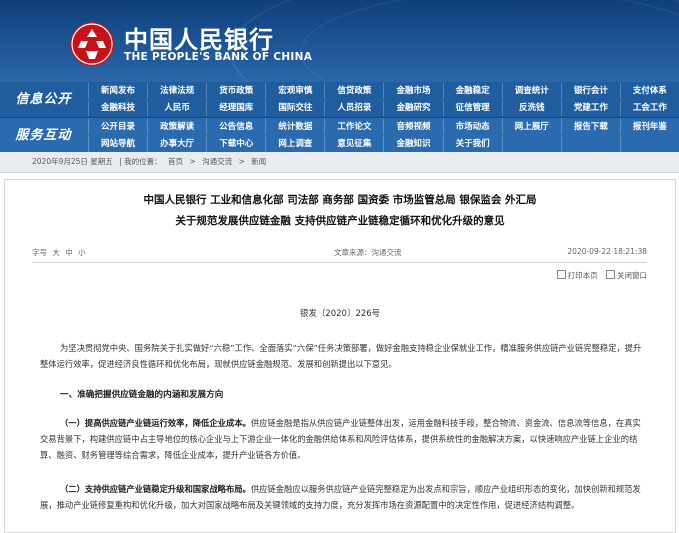 The width and height of the screenshot is (679, 533). What do you see at coordinates (117, 91) in the screenshot?
I see `nav-item: 新闻发布` at bounding box center [117, 91].